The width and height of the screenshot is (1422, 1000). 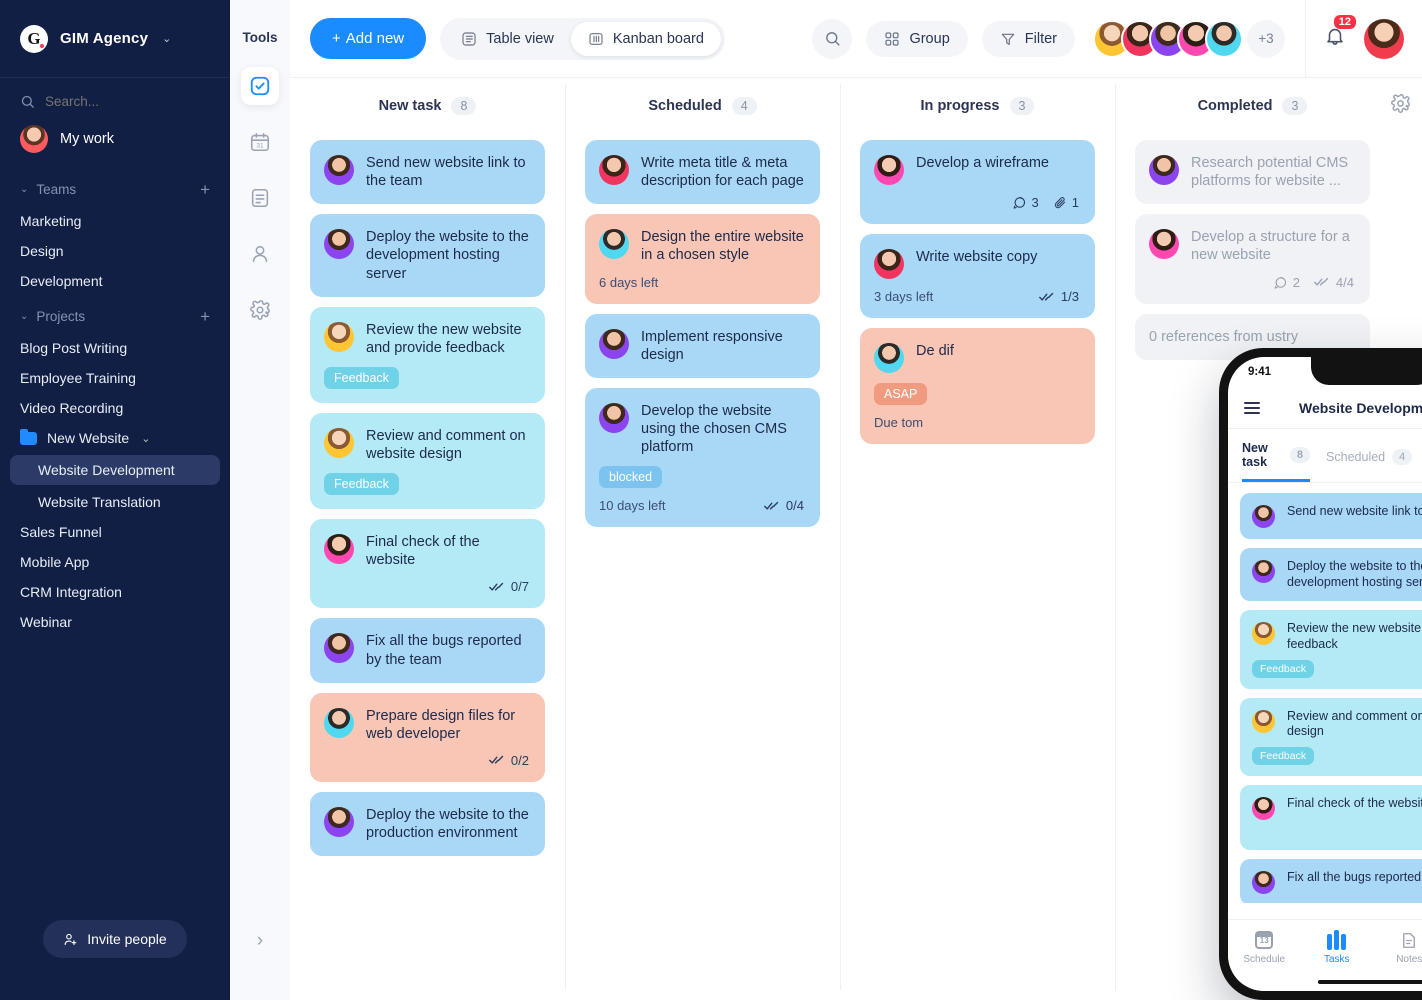 I want to click on sidebar-collapse-button: ›, so click(x=260, y=941).